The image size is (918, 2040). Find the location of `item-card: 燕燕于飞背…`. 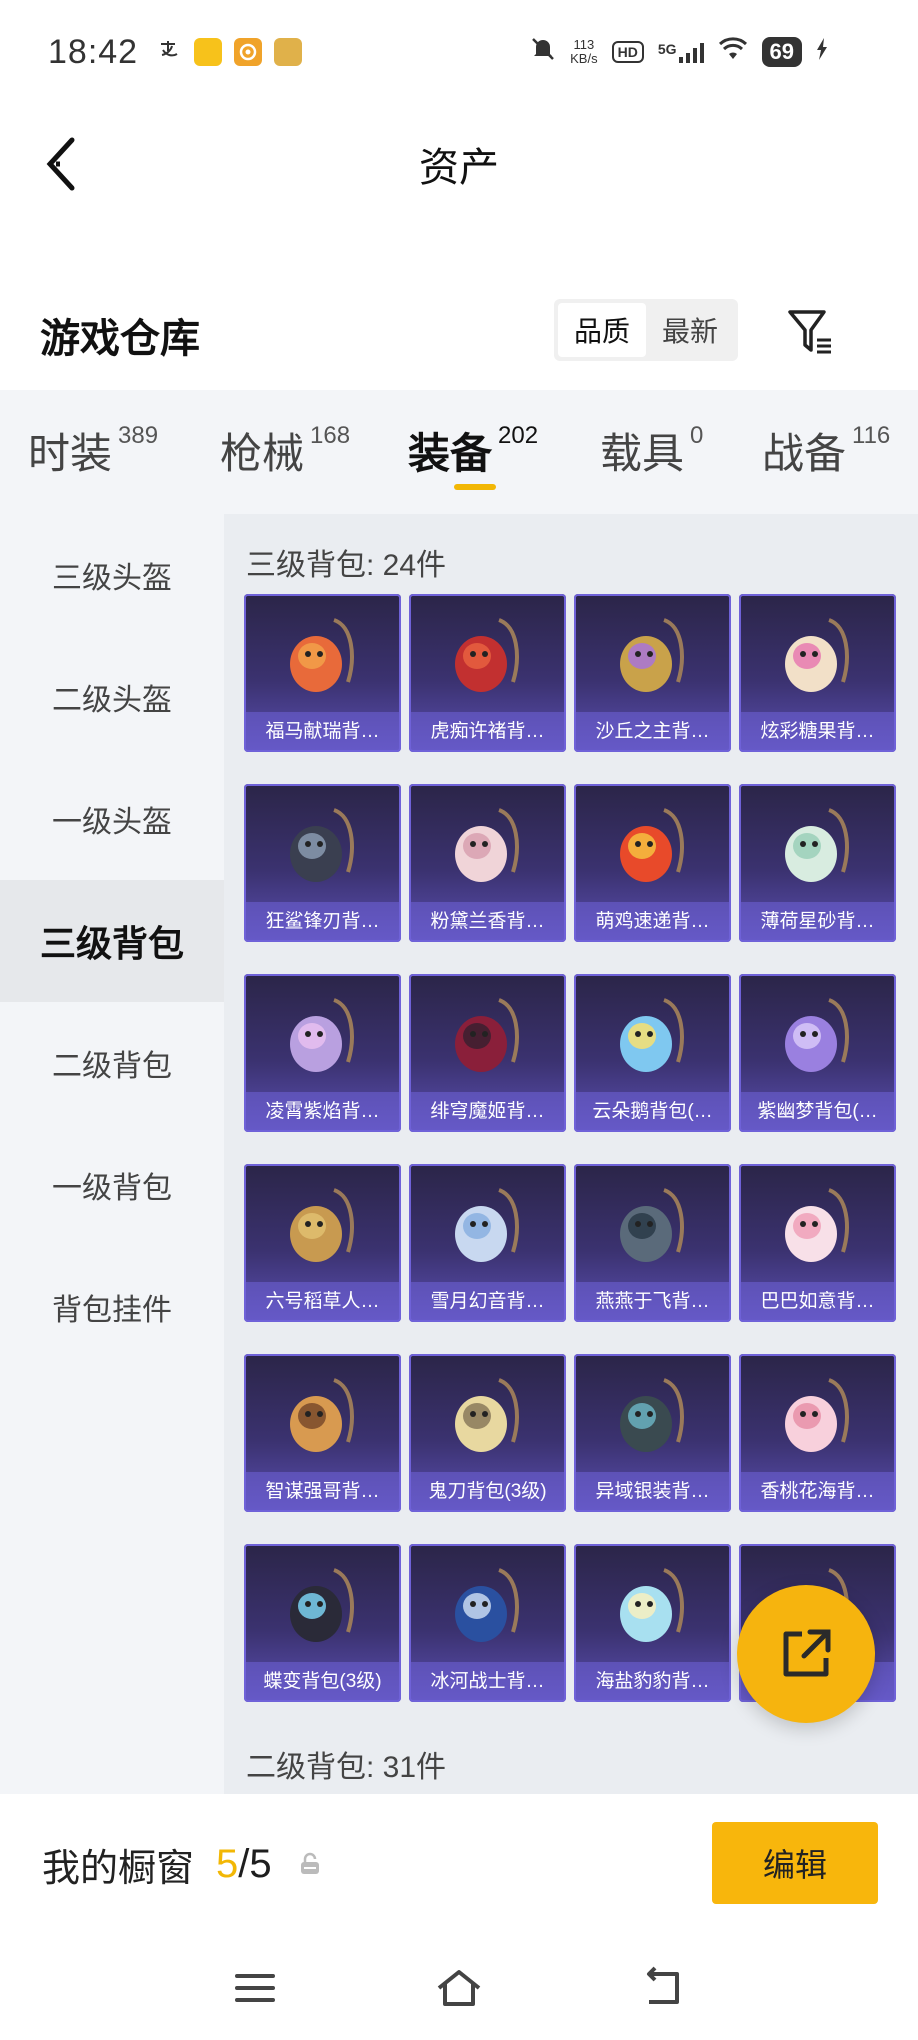

item-card: 燕燕于飞背… is located at coordinates (652, 1243).